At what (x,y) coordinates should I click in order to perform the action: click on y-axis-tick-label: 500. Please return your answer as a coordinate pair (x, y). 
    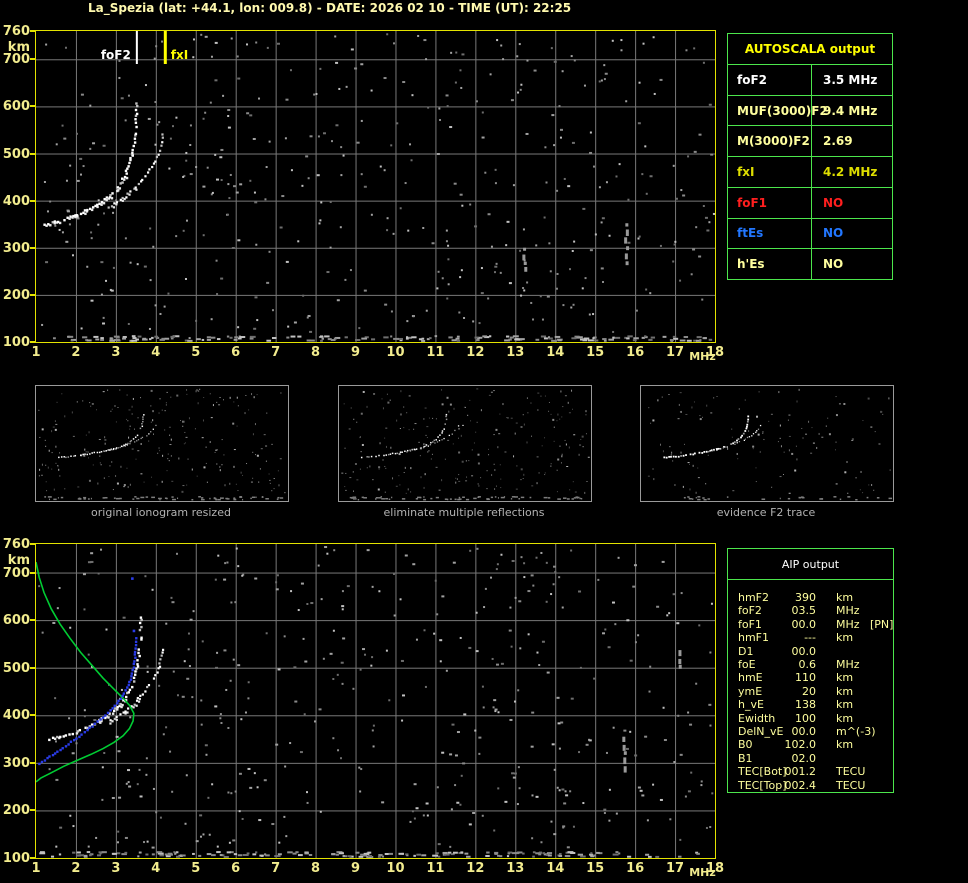
    Looking at the image, I should click on (16, 668).